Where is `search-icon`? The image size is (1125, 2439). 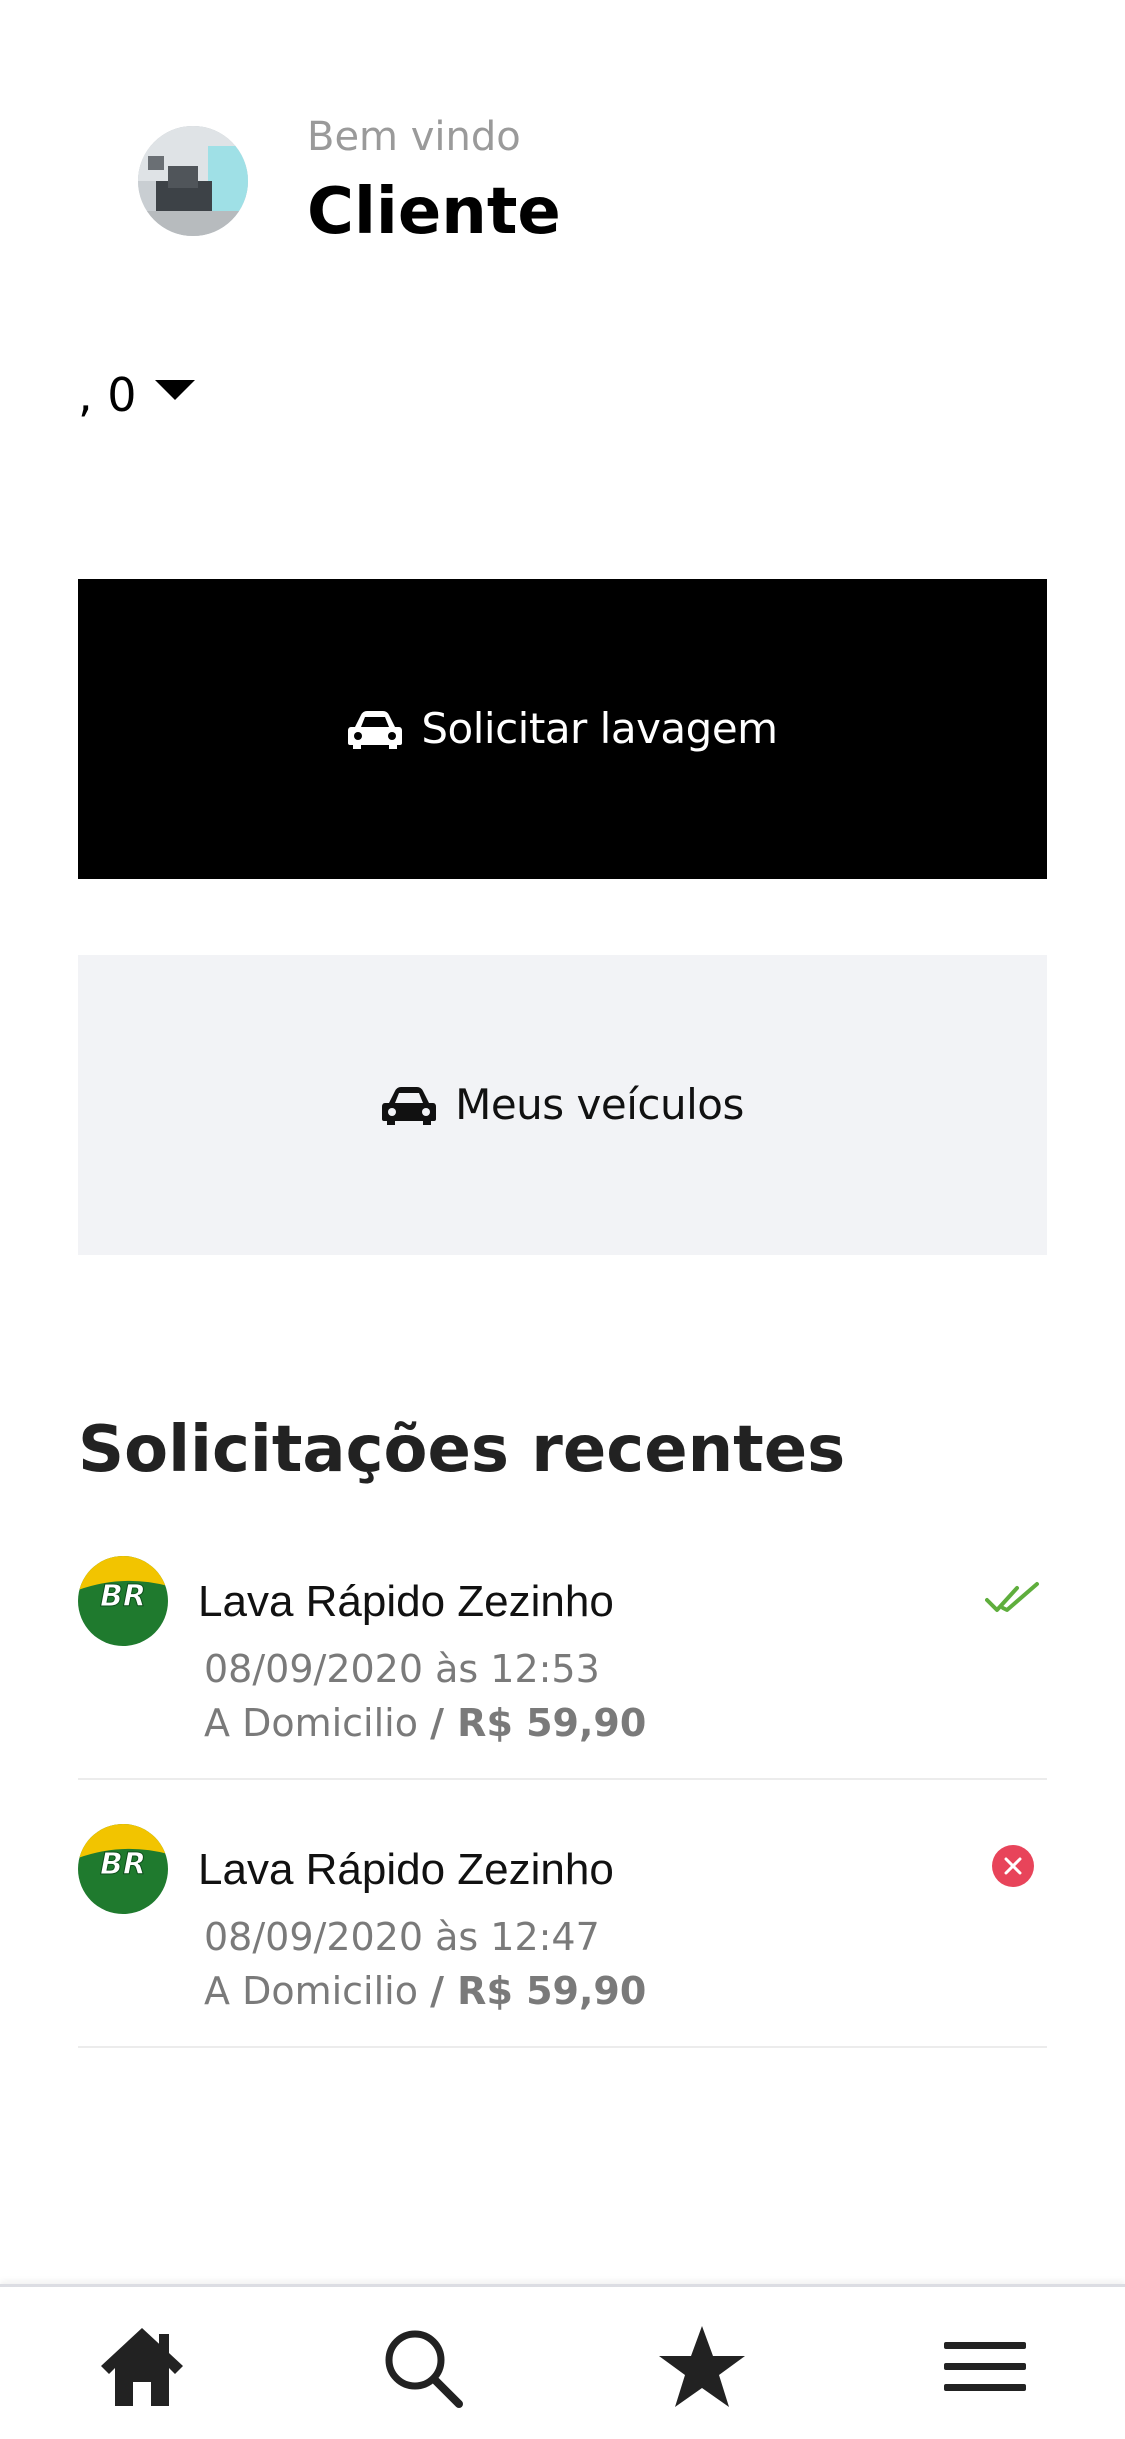 search-icon is located at coordinates (422, 2367).